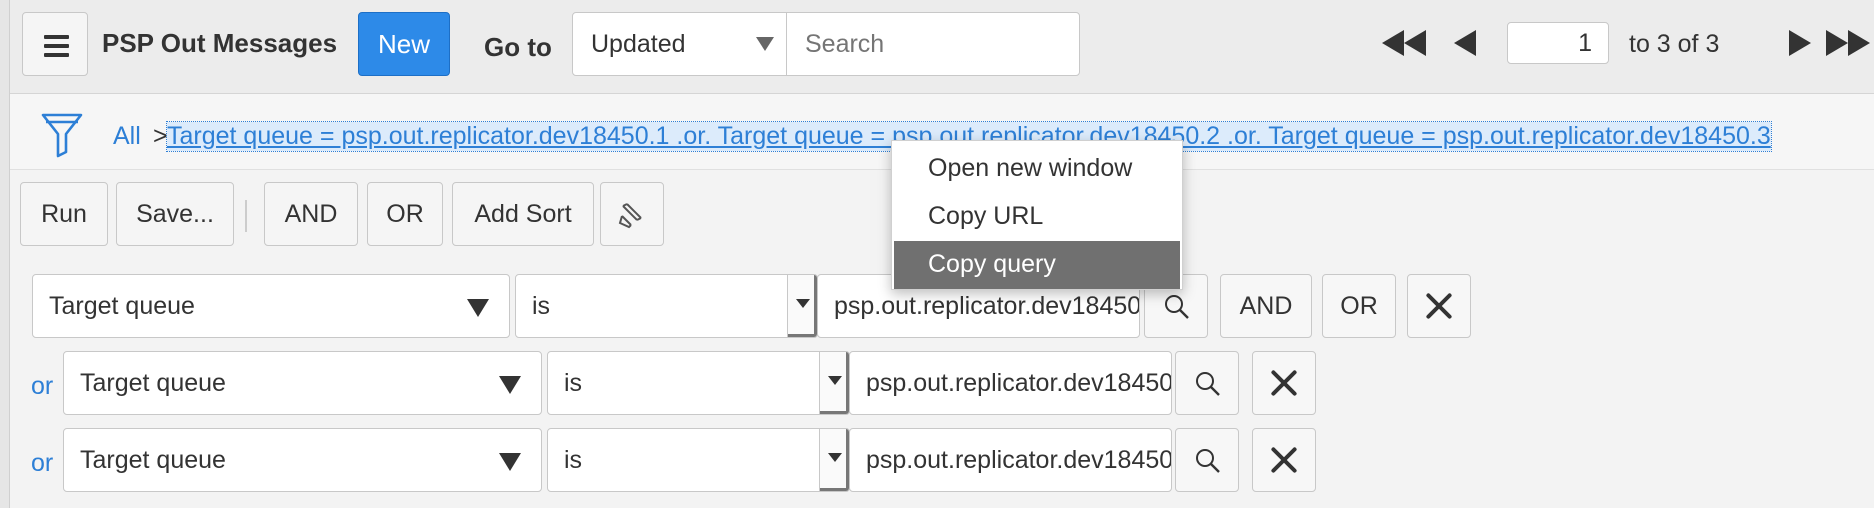 The image size is (1874, 508). What do you see at coordinates (987, 306) in the screenshot?
I see `value-input-text: psp.out.replicator.dev18450.1` at bounding box center [987, 306].